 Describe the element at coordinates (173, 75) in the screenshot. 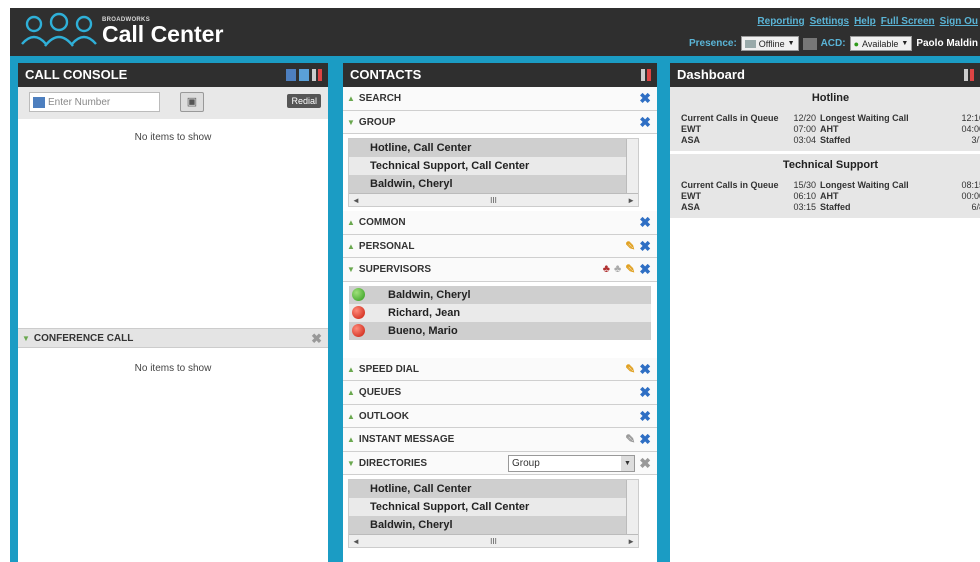

I see `call-console-header: CALL CONSOLE` at that location.